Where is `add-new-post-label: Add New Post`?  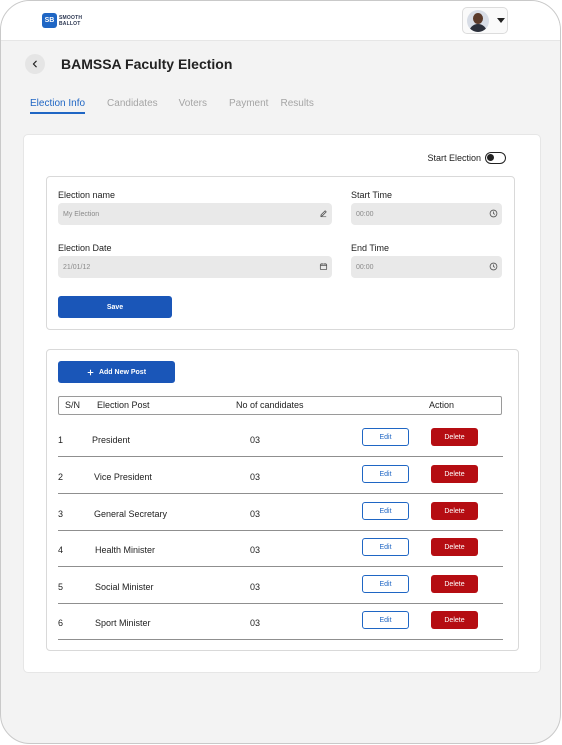 add-new-post-label: Add New Post is located at coordinates (122, 372).